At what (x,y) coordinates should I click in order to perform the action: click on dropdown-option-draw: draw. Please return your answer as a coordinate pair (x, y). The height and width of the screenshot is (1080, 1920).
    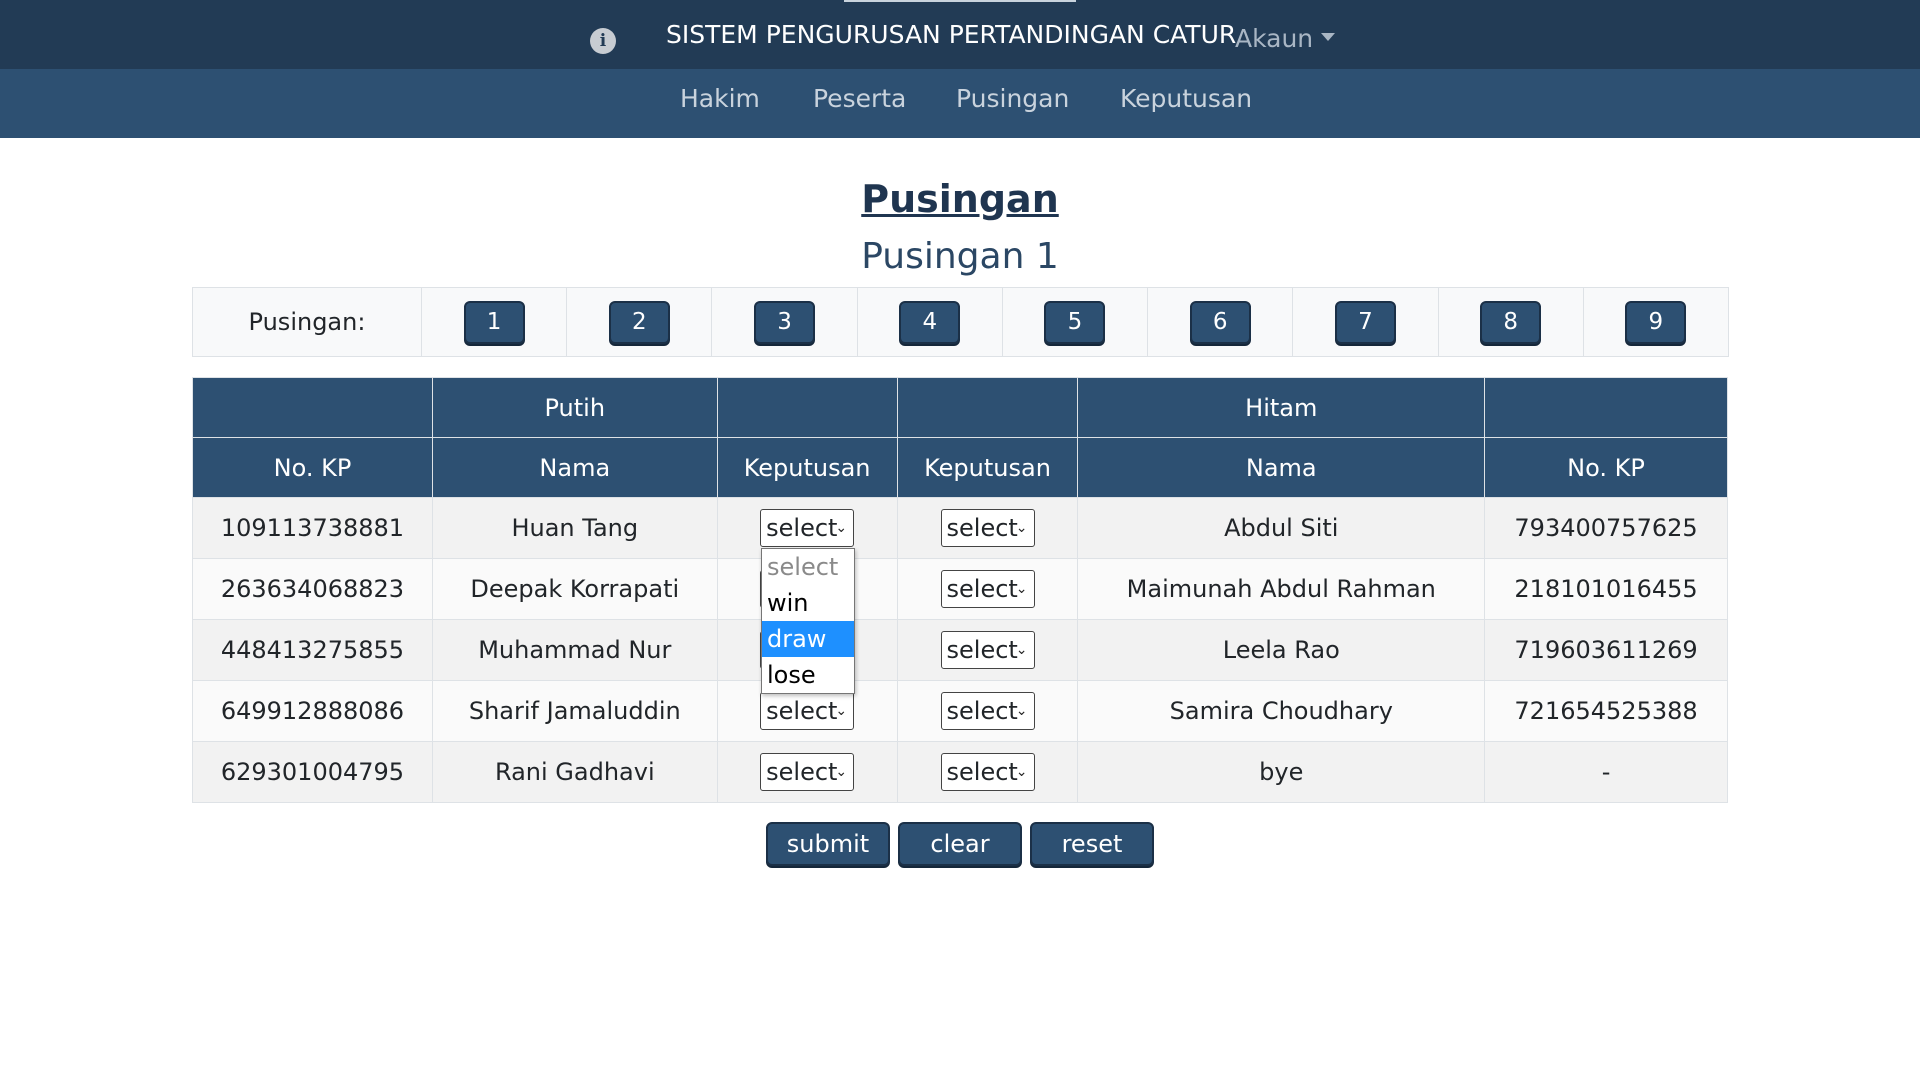
    Looking at the image, I should click on (808, 639).